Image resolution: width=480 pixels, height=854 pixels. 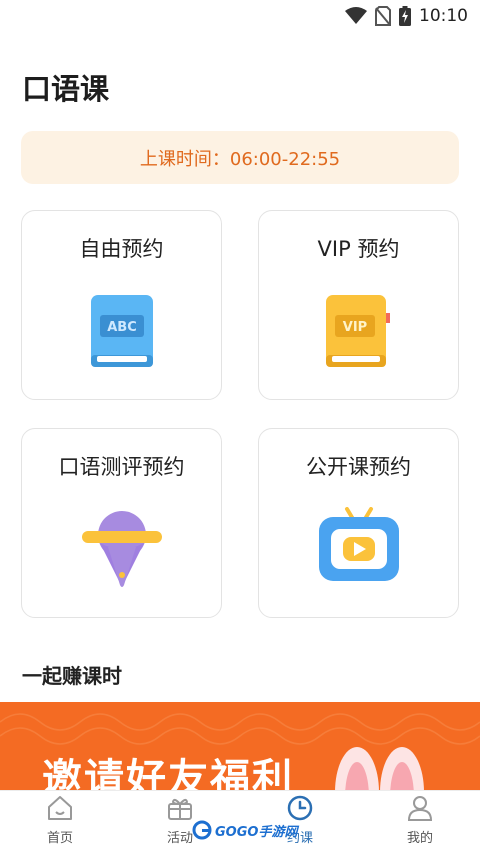 What do you see at coordinates (443, 16) in the screenshot?
I see `status-time: 10:10` at bounding box center [443, 16].